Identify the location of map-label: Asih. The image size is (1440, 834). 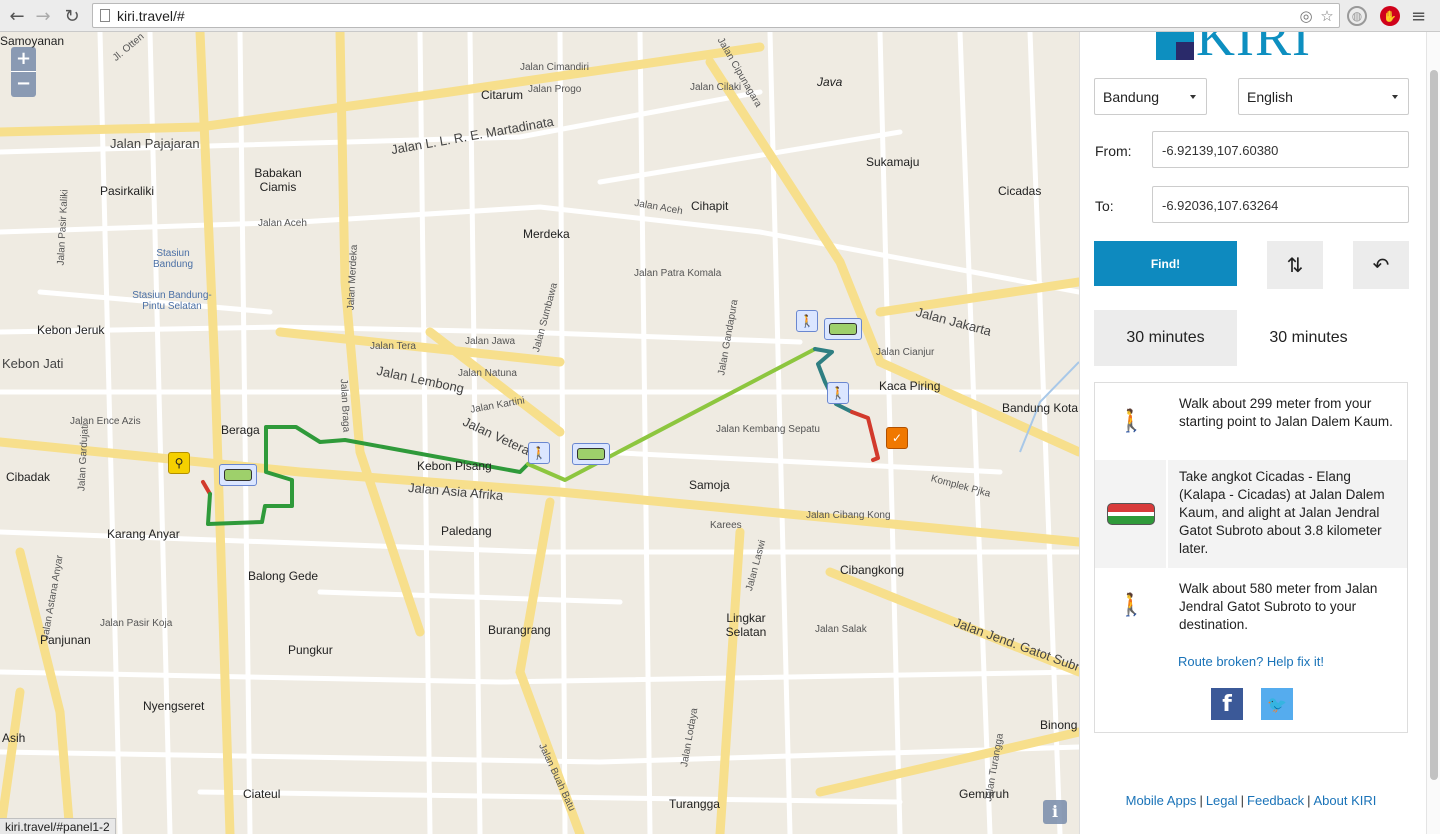
(14, 738).